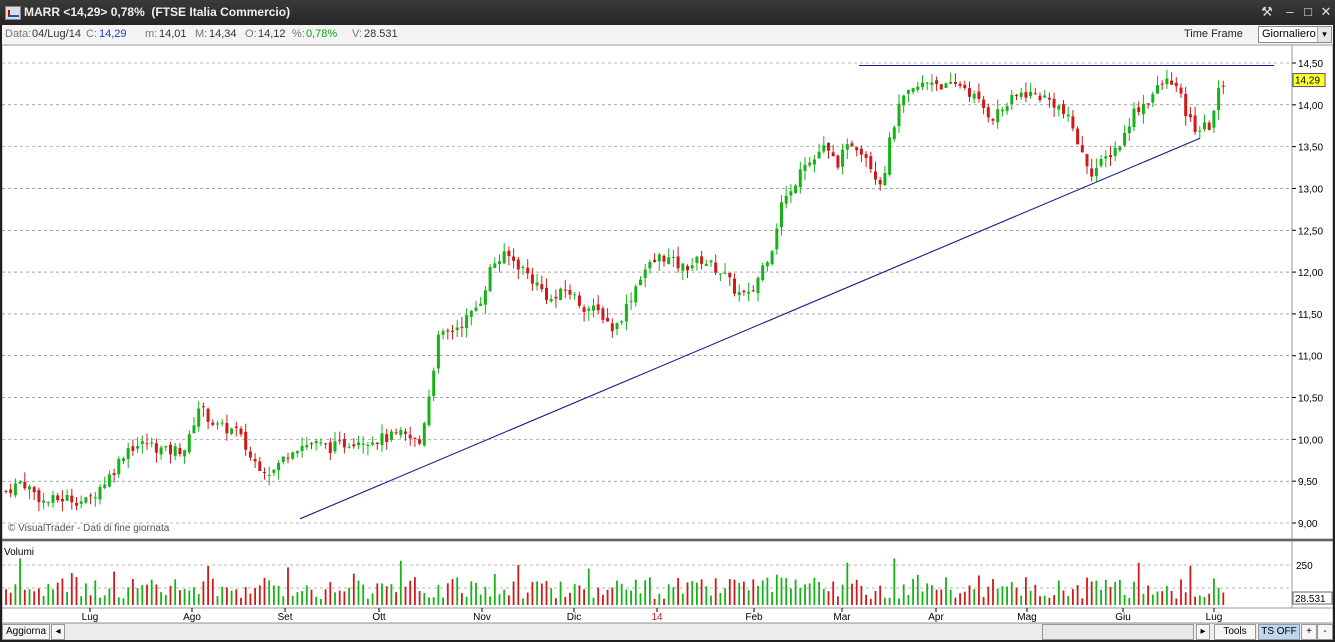 This screenshot has width=1335, height=642. Describe the element at coordinates (1325, 632) in the screenshot. I see `zoom-out-button: -` at that location.